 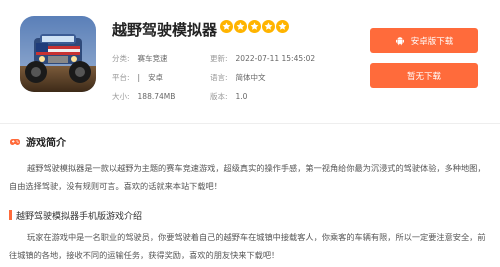 What do you see at coordinates (144, 96) in the screenshot?
I see `meta-size: 大小: 188.74MB` at bounding box center [144, 96].